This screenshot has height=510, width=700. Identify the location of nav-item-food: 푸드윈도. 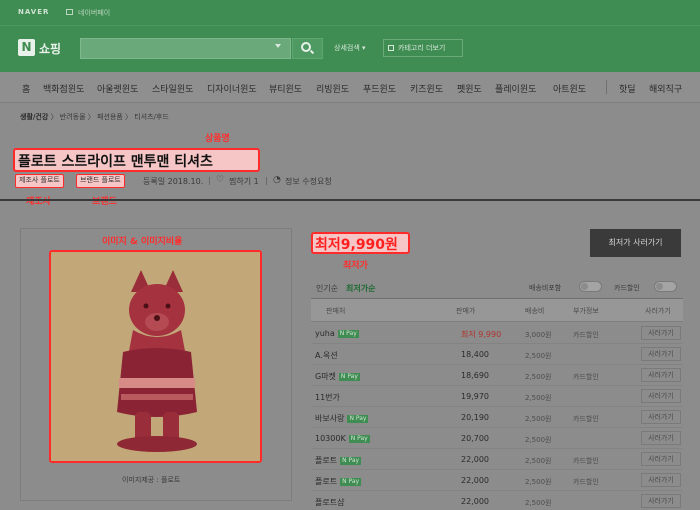
(379, 88).